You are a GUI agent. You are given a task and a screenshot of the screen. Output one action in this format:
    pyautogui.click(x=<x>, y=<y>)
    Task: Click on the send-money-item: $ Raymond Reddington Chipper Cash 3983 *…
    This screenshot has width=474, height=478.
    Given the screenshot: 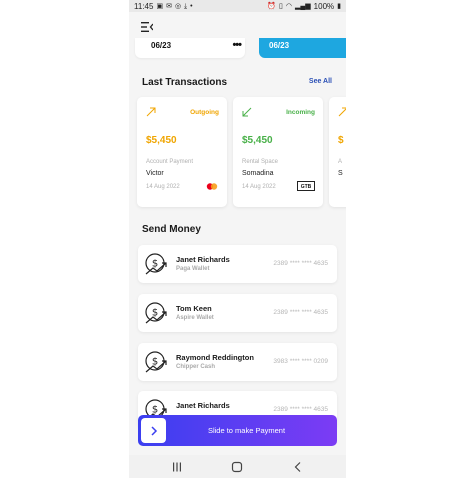 What is the action you would take?
    pyautogui.click(x=237, y=362)
    